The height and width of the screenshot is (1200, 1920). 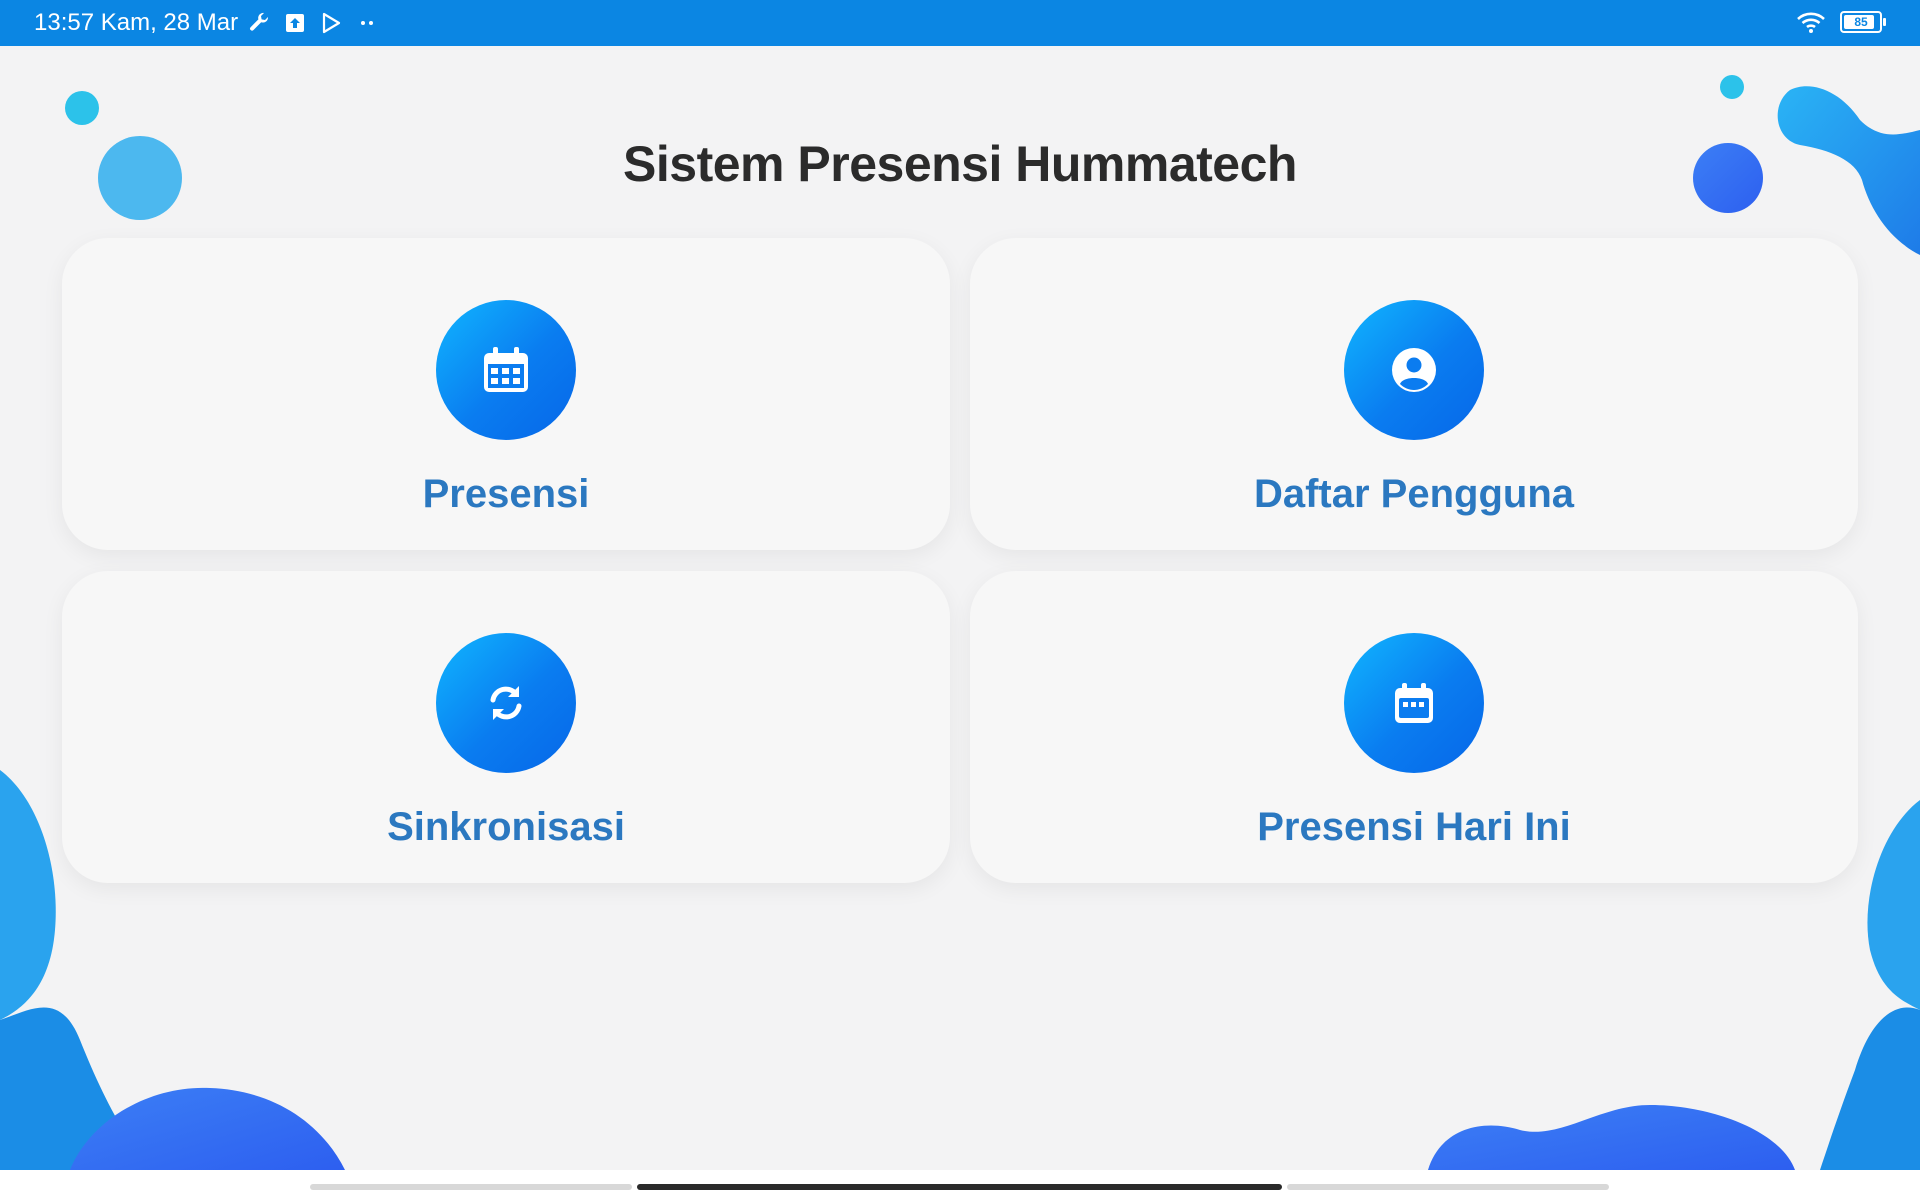 I want to click on menu-card-label: Presensi, so click(x=506, y=494).